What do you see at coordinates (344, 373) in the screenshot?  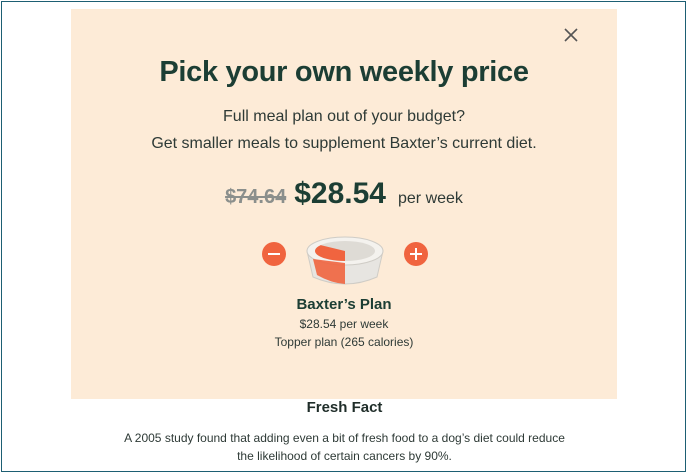 I see `panel-wave-edge` at bounding box center [344, 373].